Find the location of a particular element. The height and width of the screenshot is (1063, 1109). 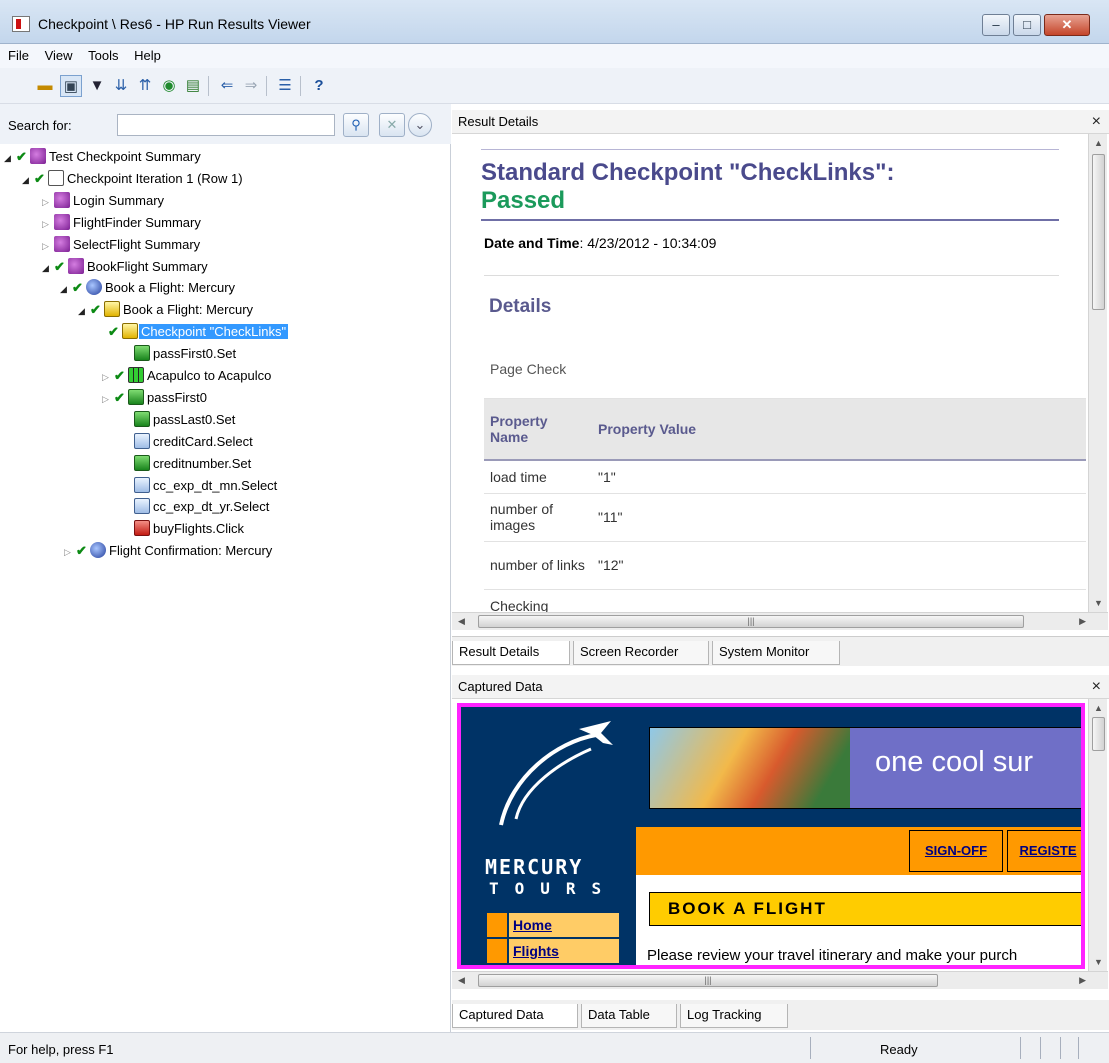

tree-node: ◢ ✔ Test Checkpoint Summary is located at coordinates (103, 157).